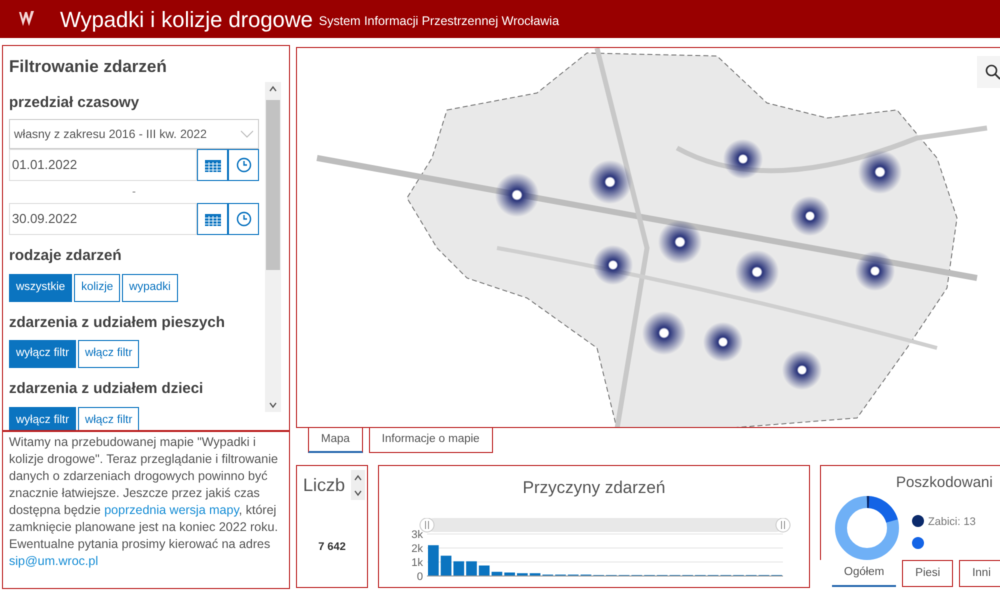  I want to click on count-value: 7 642, so click(332, 547).